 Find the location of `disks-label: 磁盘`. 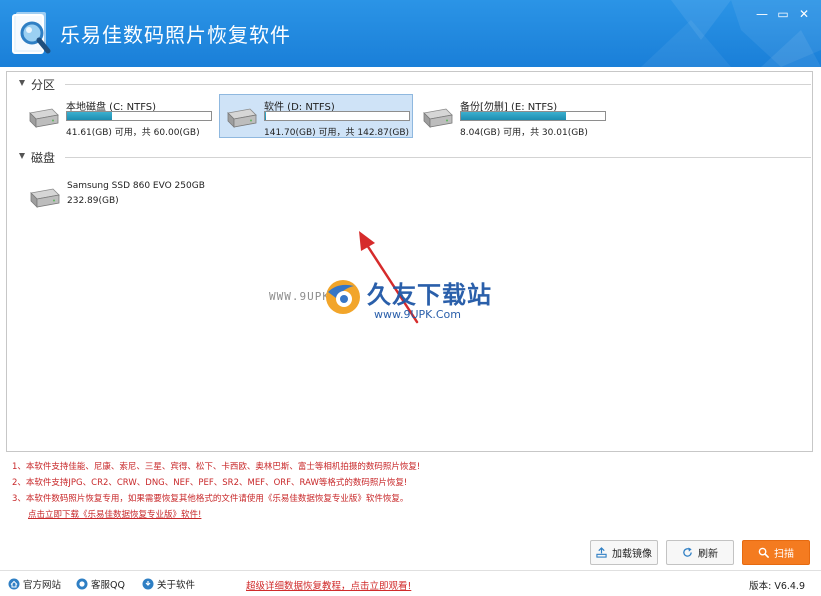

disks-label: 磁盘 is located at coordinates (43, 158).